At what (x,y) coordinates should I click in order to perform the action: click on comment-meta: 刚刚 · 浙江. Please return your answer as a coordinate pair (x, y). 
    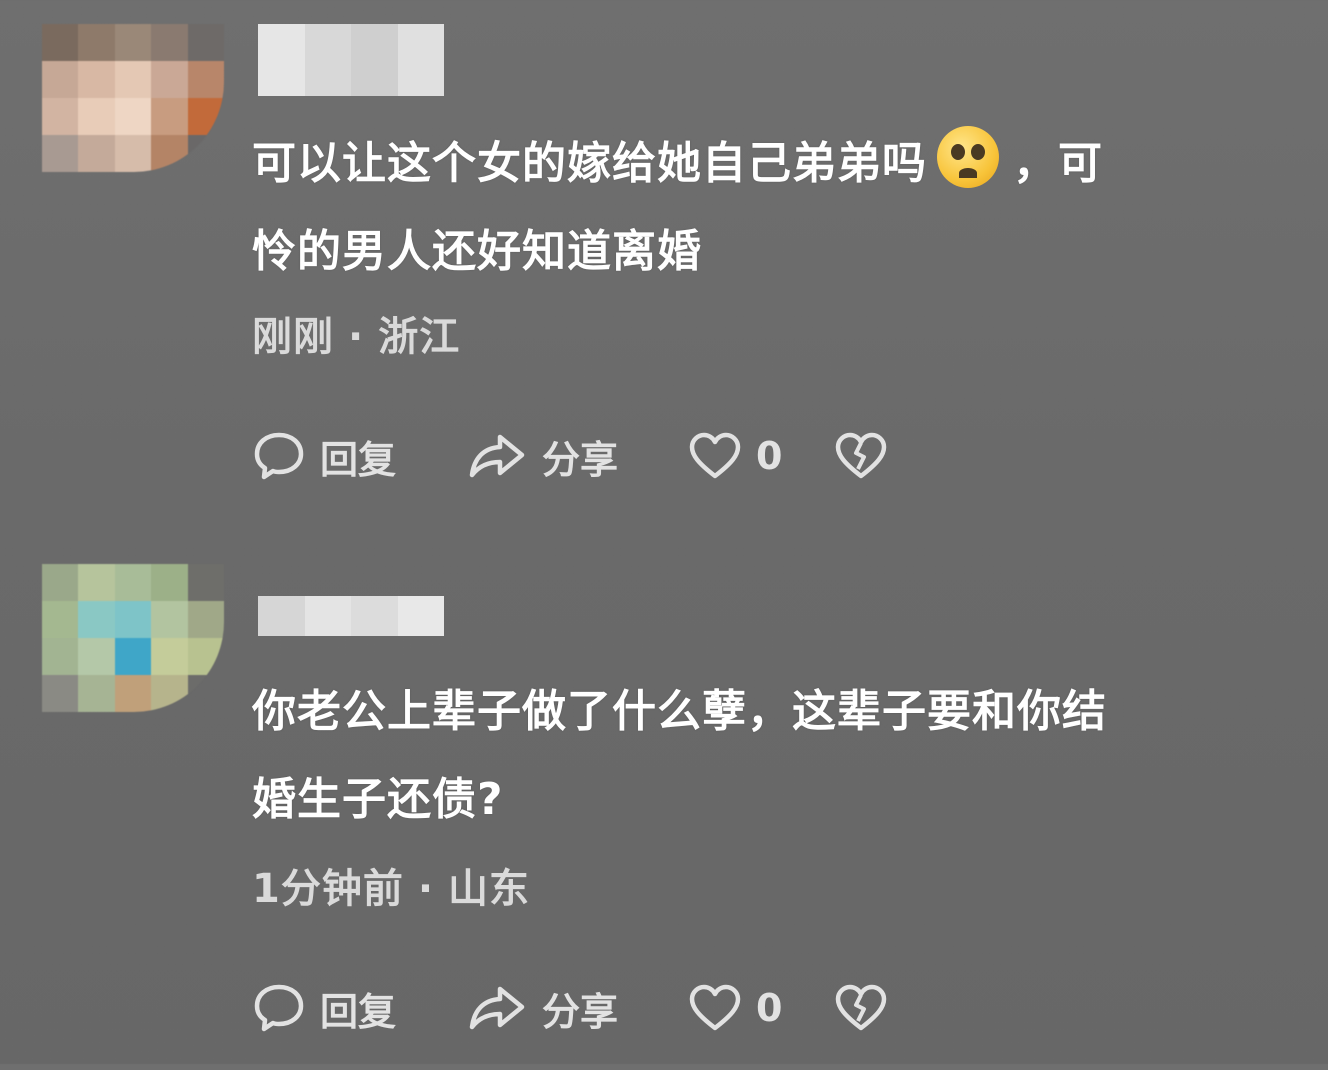
    Looking at the image, I should click on (356, 333).